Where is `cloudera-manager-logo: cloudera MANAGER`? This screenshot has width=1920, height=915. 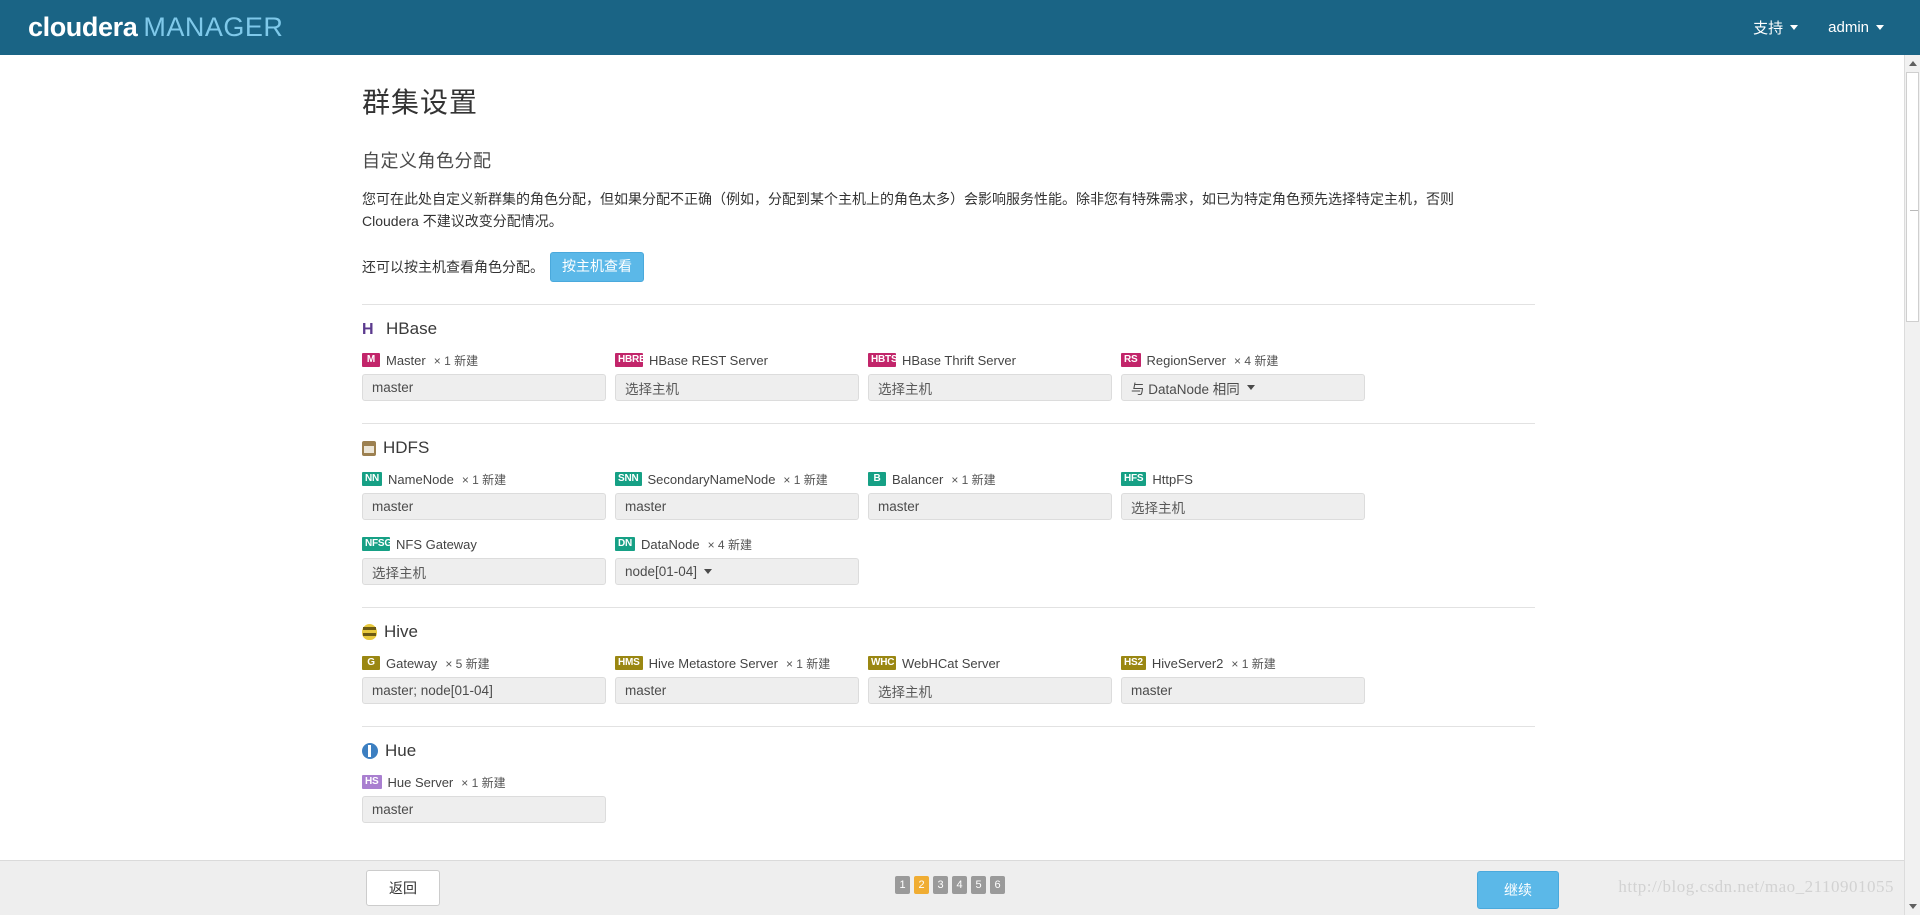 cloudera-manager-logo: cloudera MANAGER is located at coordinates (155, 27).